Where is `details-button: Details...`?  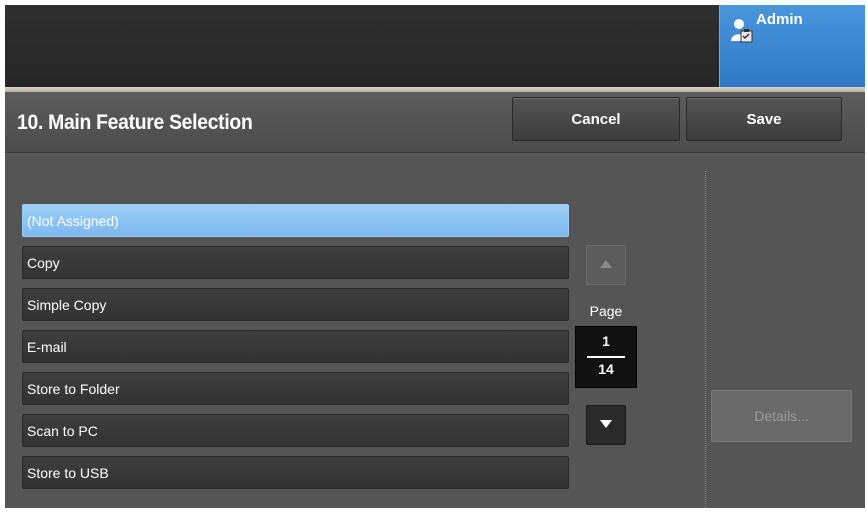
details-button: Details... is located at coordinates (781, 416).